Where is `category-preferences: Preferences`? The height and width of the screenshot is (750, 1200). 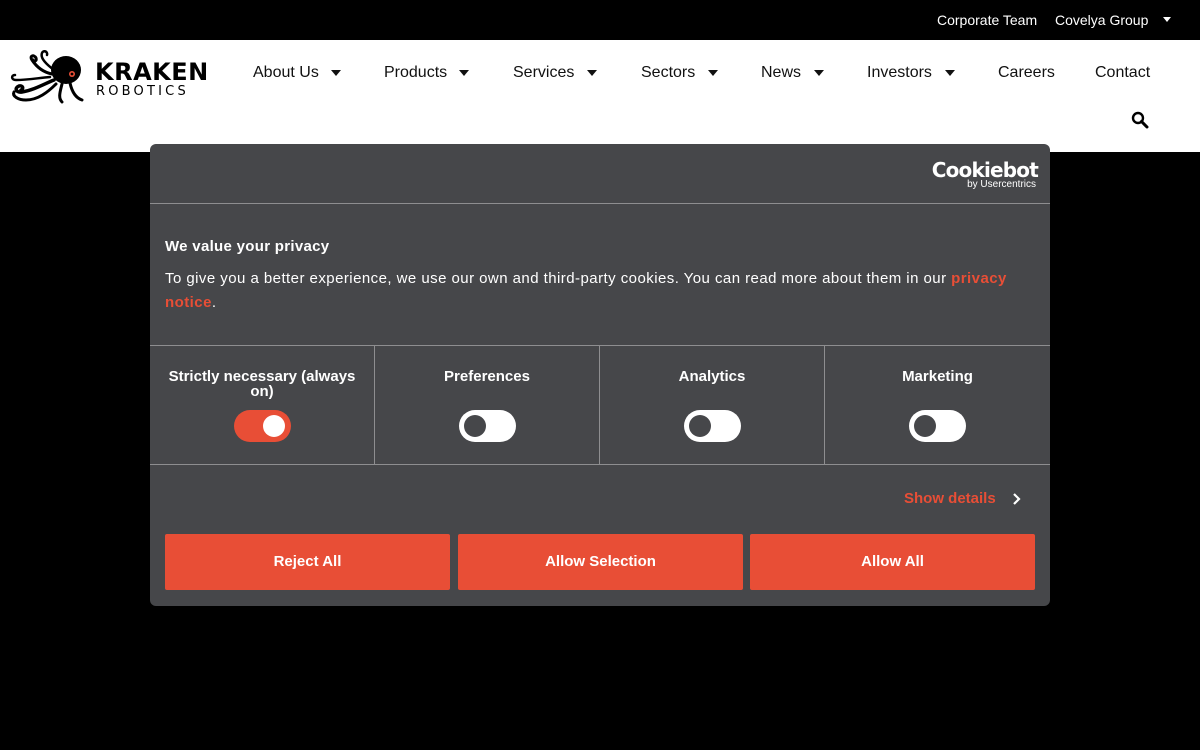
category-preferences: Preferences is located at coordinates (487, 405).